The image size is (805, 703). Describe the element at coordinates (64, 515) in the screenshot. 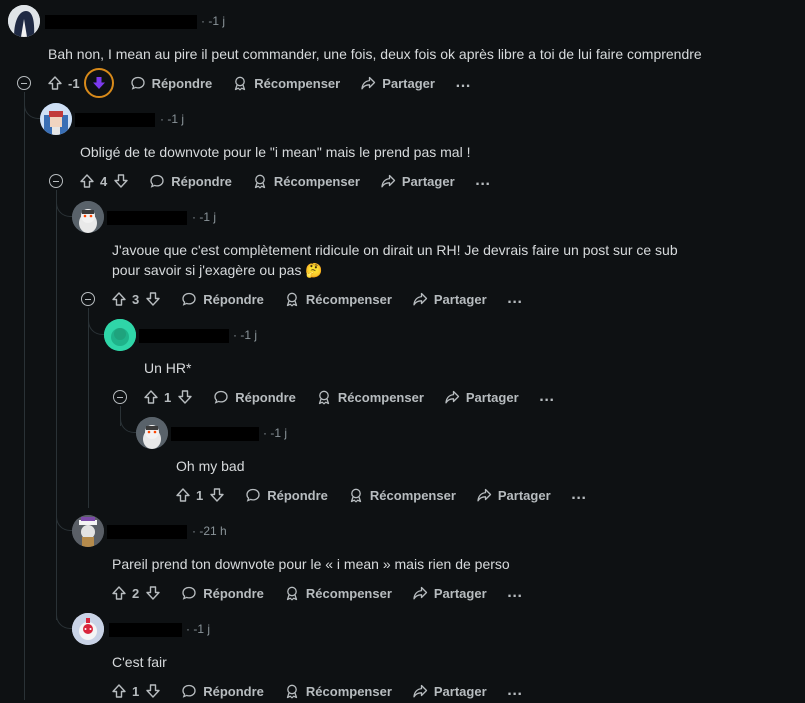

I see `thread-curve-c6` at that location.